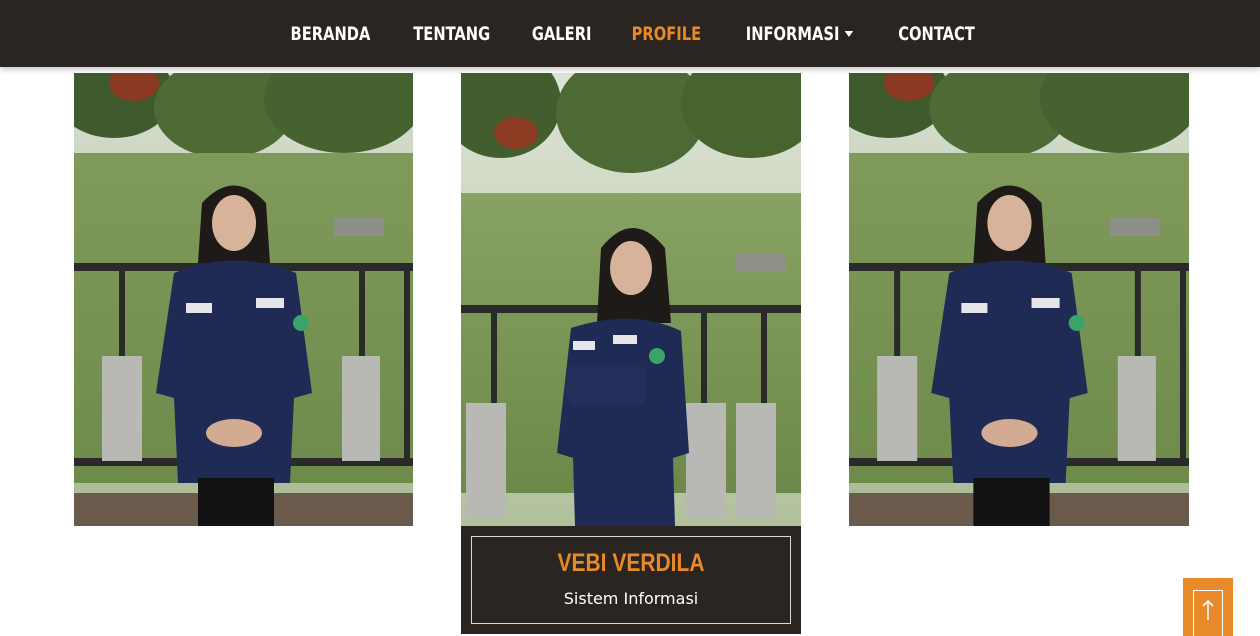  I want to click on nav-item-beranda: BERANDA, so click(331, 34).